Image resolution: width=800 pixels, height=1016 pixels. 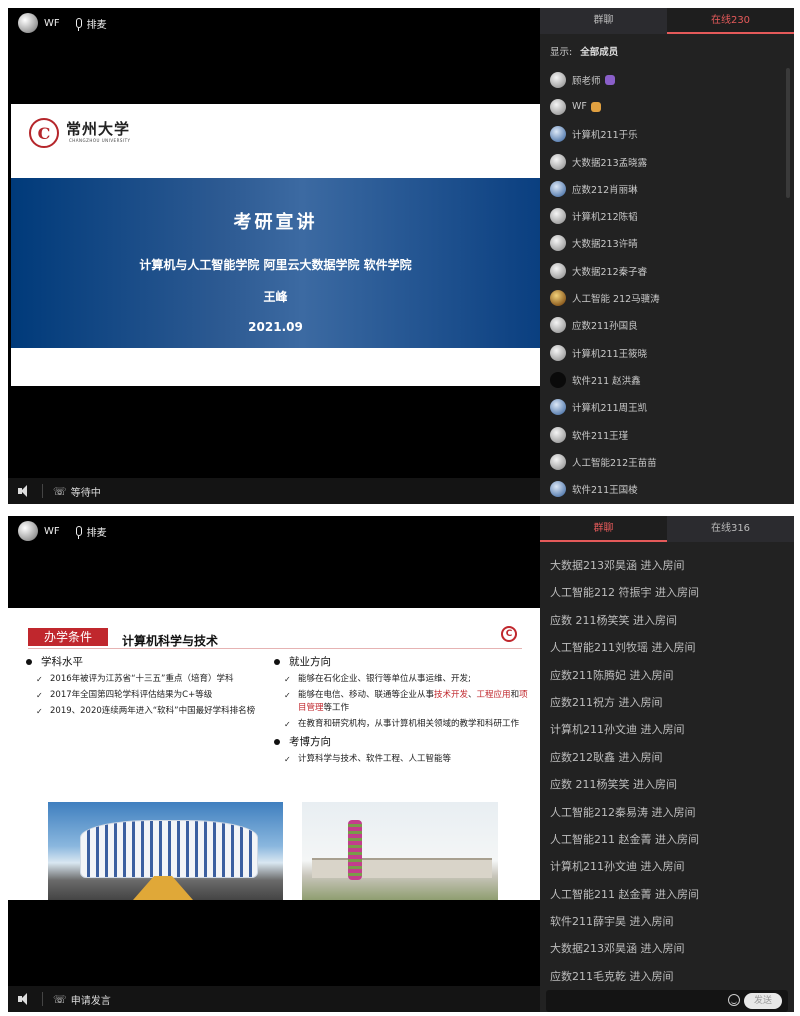 I want to click on text-segment: 等工作, so click(x=336, y=708).